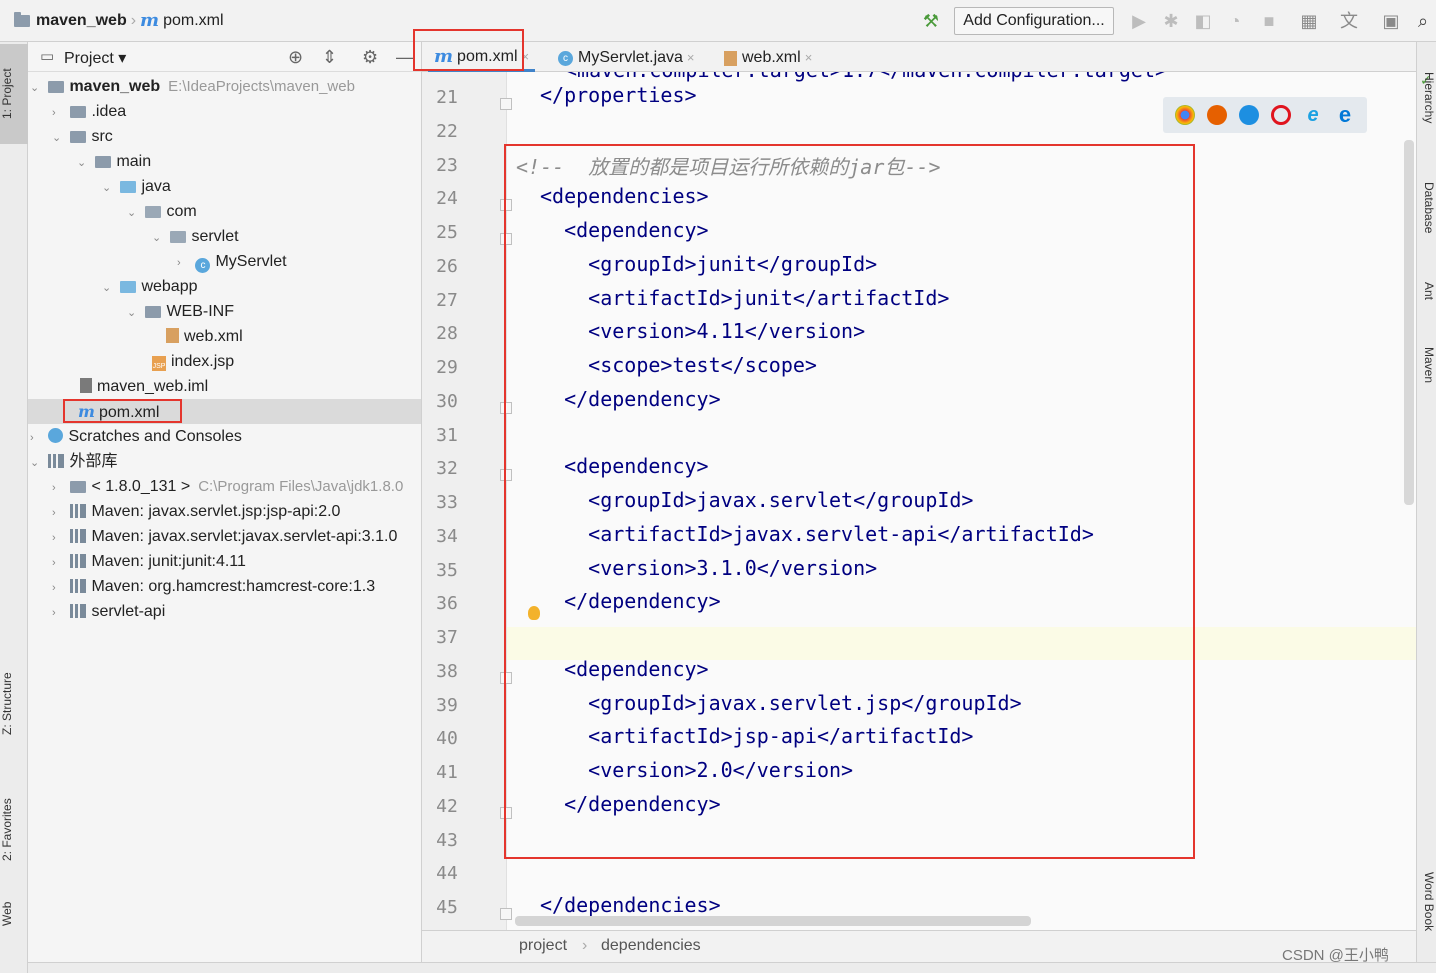  Describe the element at coordinates (543, 946) in the screenshot. I see `breadcrumb-item-project: project` at that location.